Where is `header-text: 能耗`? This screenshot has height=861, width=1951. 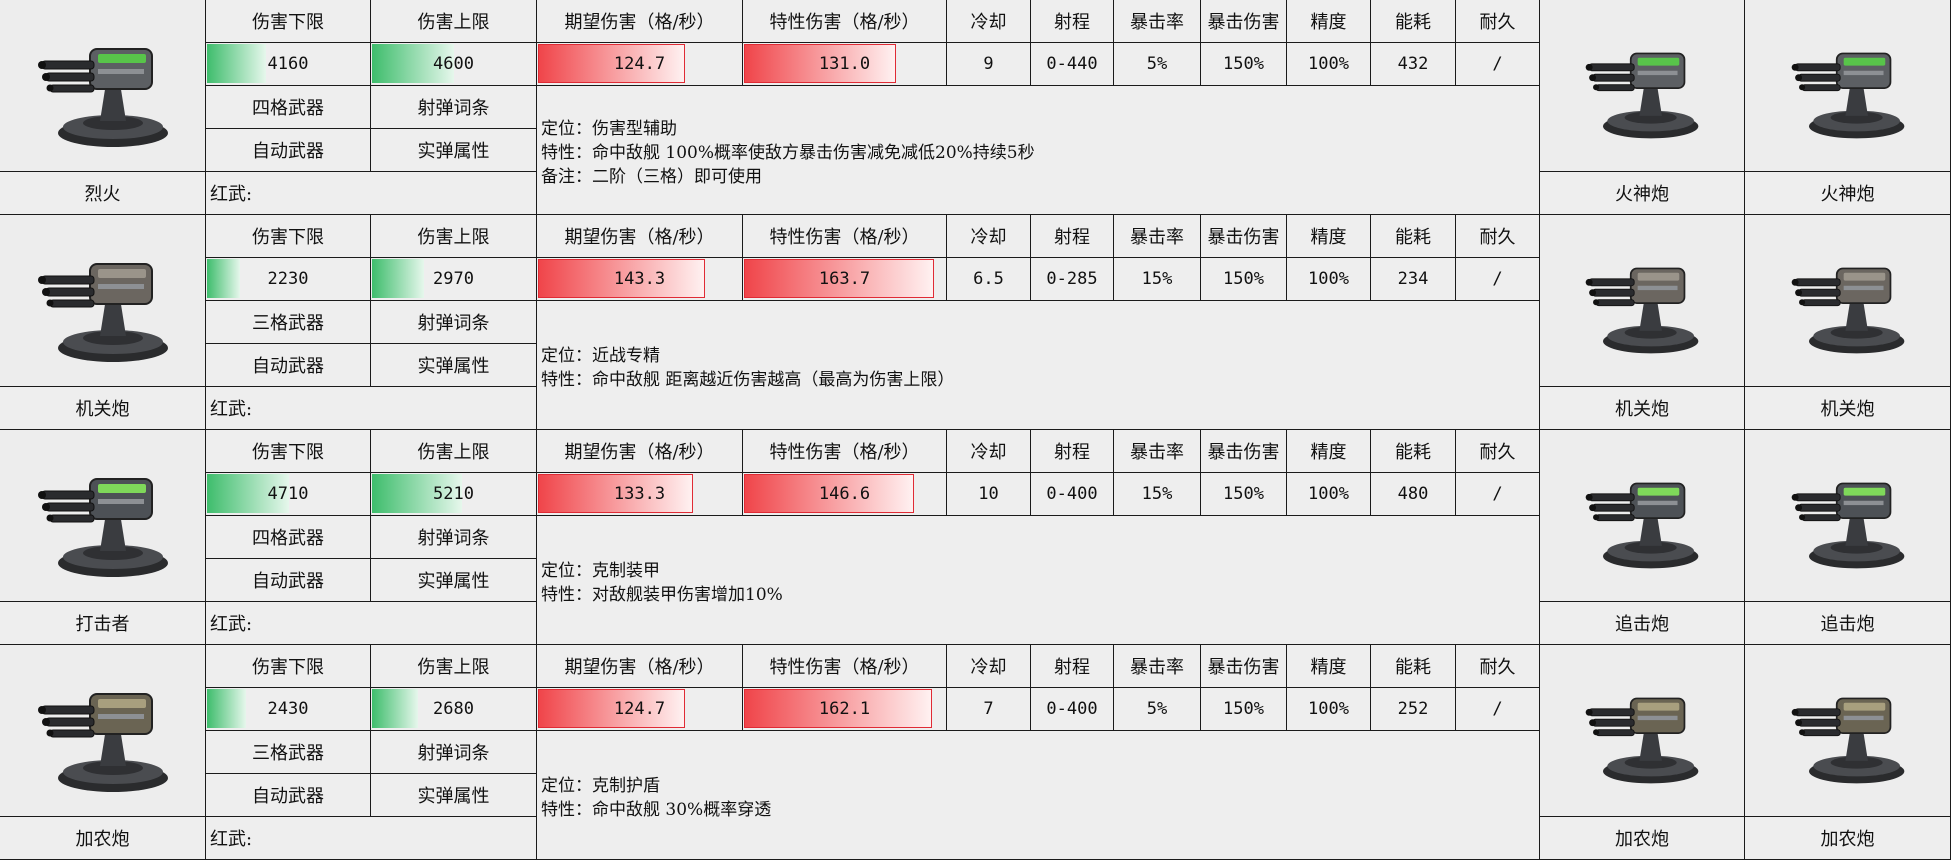 header-text: 能耗 is located at coordinates (1413, 237).